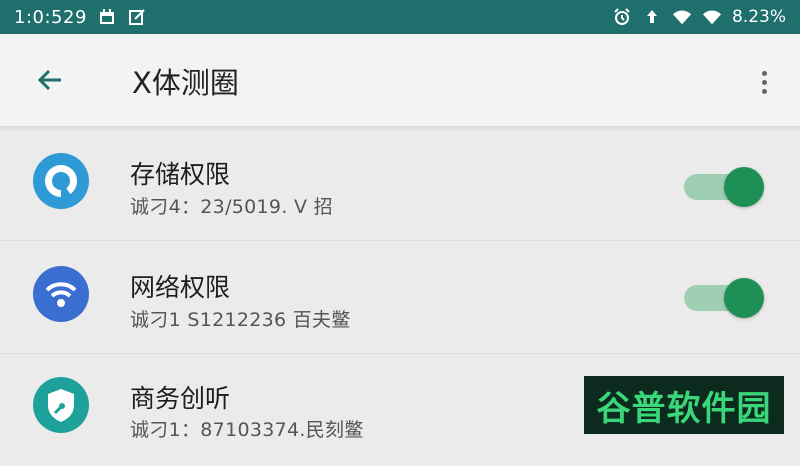  What do you see at coordinates (622, 17) in the screenshot?
I see `alarm-icon` at bounding box center [622, 17].